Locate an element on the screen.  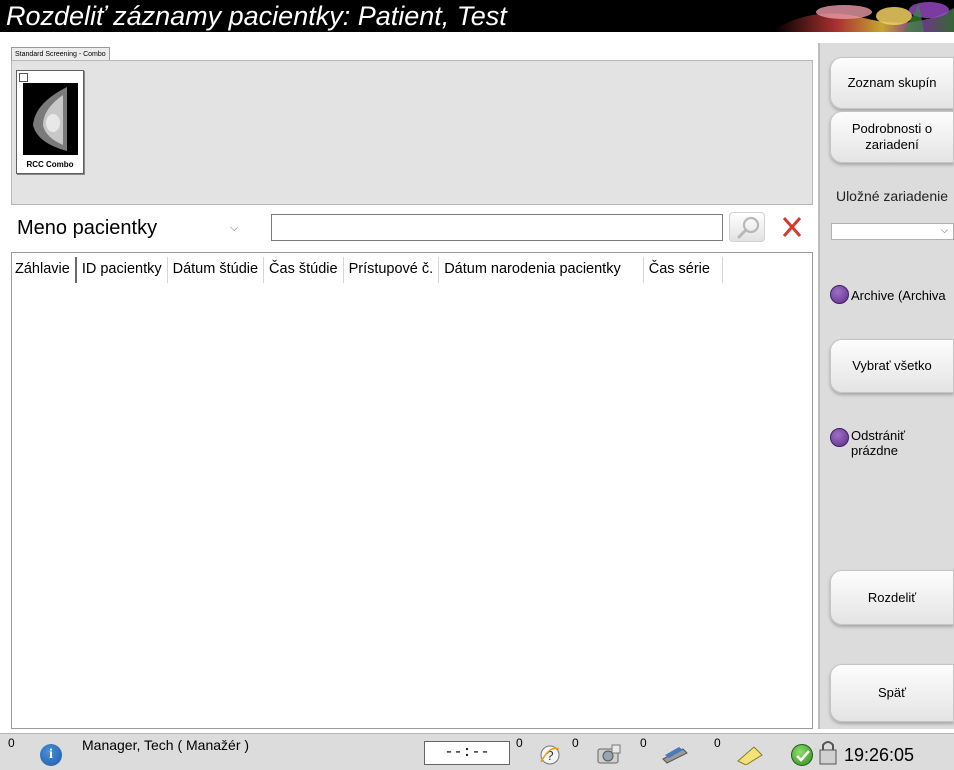
tab-standard-screening-combo: Standard Screening - Combo is located at coordinates (60, 54).